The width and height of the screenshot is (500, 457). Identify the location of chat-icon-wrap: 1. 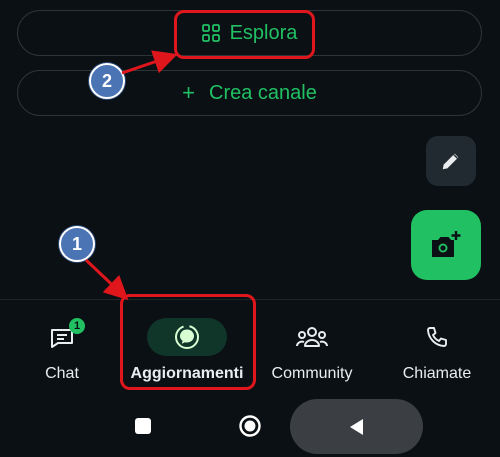
(62, 337).